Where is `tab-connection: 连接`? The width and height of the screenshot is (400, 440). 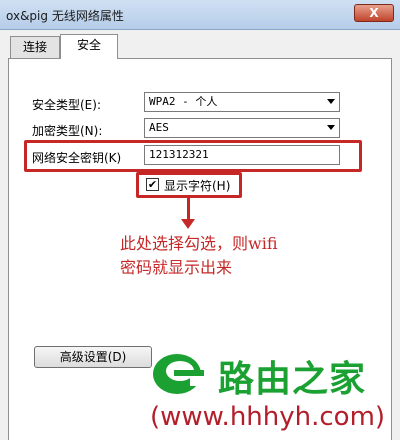
tab-connection: 连接 is located at coordinates (35, 47).